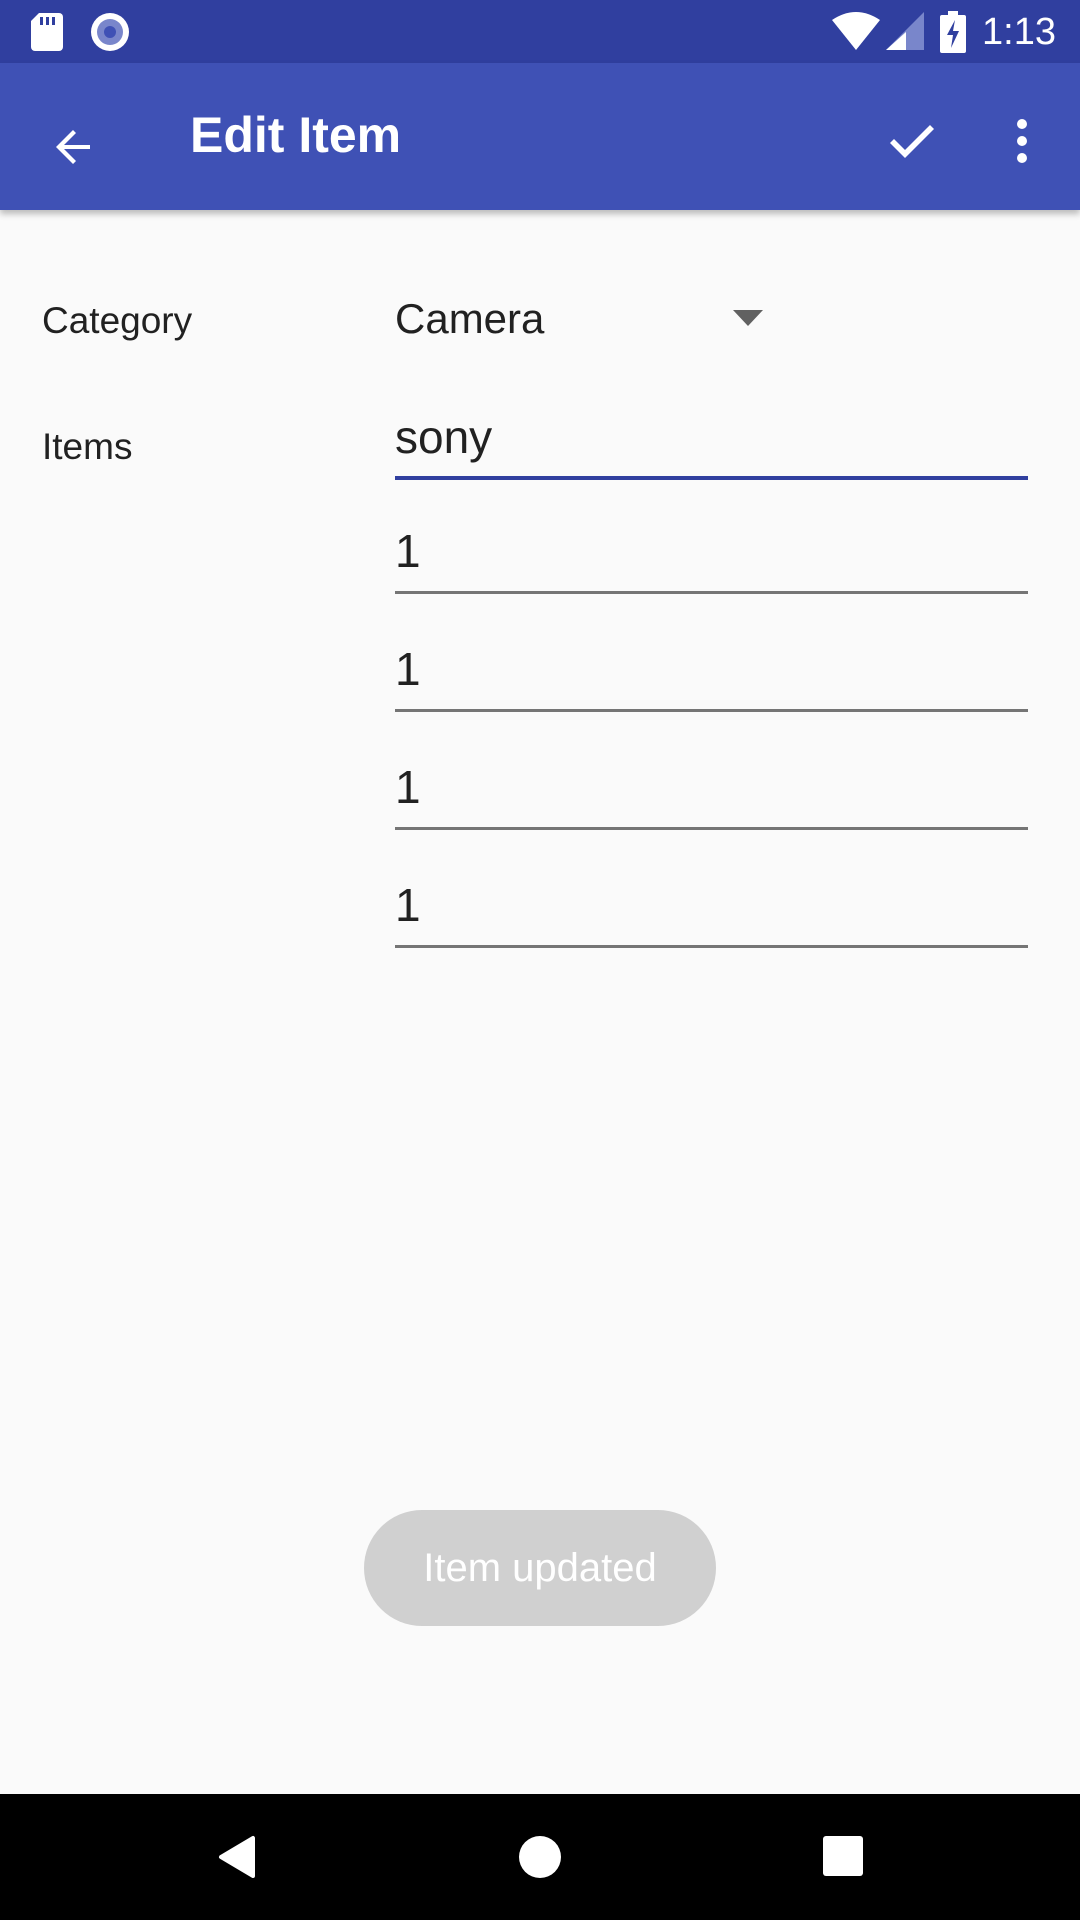  Describe the element at coordinates (87, 446) in the screenshot. I see `items-label: Items` at that location.